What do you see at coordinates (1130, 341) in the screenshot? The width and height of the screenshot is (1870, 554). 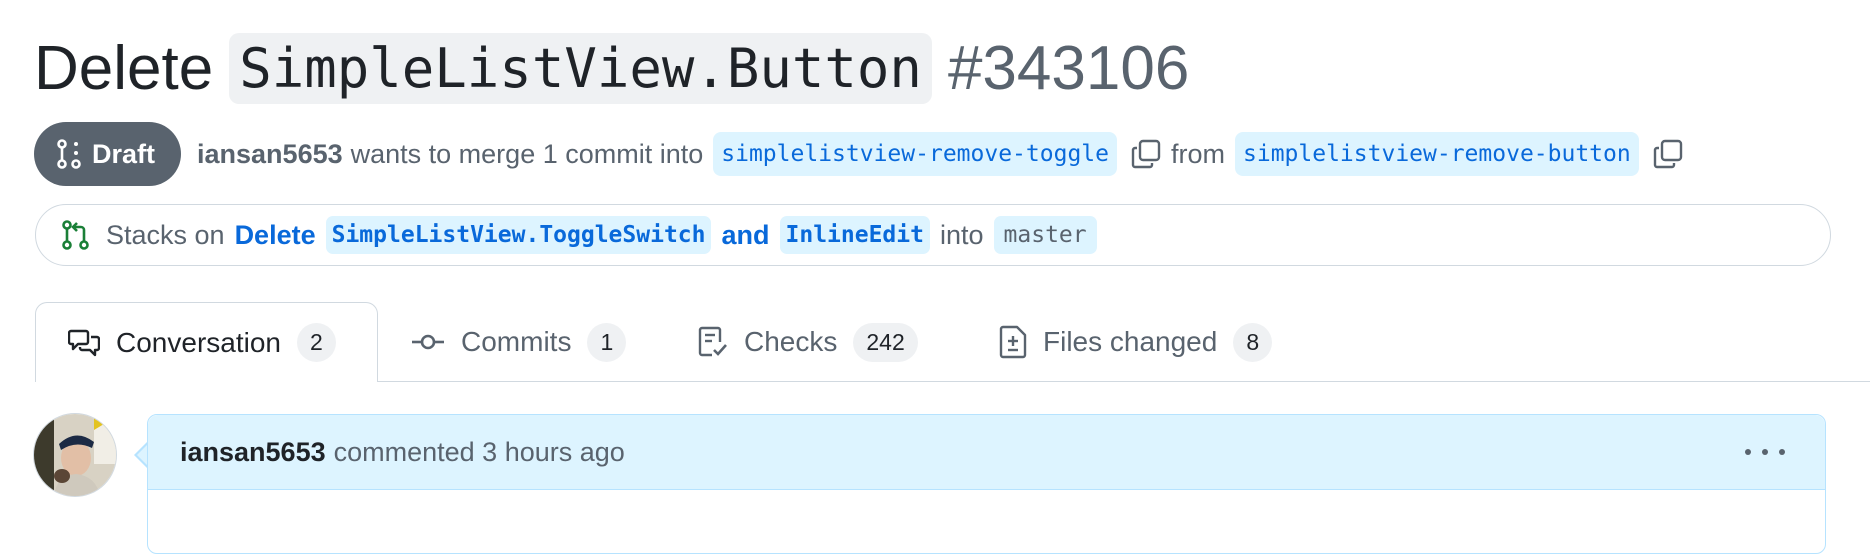 I see `tab-label: Files changed` at bounding box center [1130, 341].